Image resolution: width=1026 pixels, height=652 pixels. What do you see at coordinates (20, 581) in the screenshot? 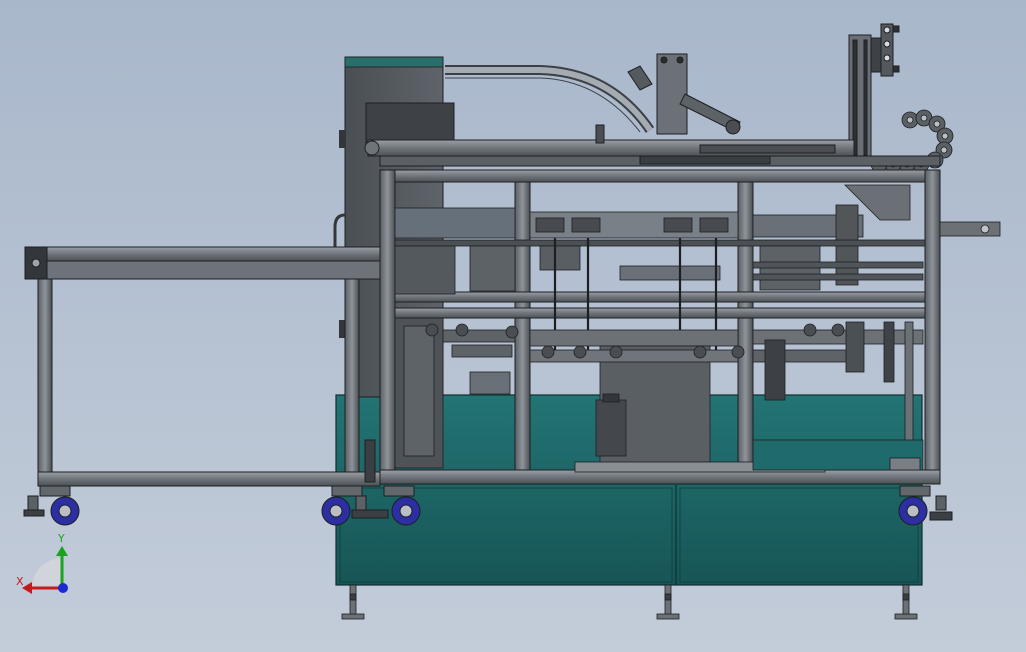
I see `triad-x-label: X` at bounding box center [20, 581].